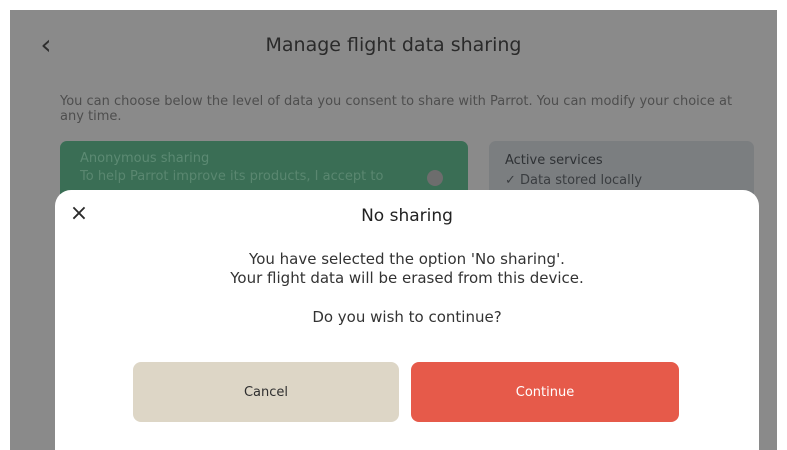 The height and width of the screenshot is (450, 787). I want to click on dialog-title: No sharing, so click(407, 216).